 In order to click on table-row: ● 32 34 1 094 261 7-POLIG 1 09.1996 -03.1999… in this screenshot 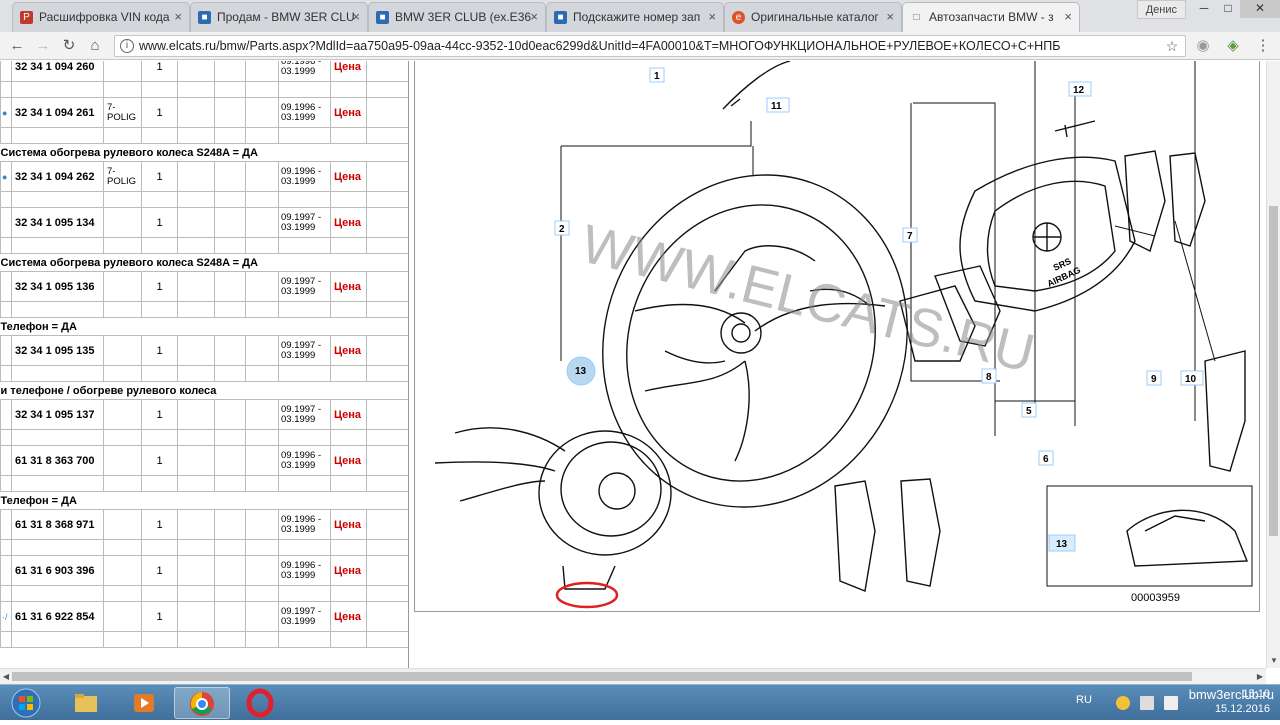, I will do `click(204, 112)`.